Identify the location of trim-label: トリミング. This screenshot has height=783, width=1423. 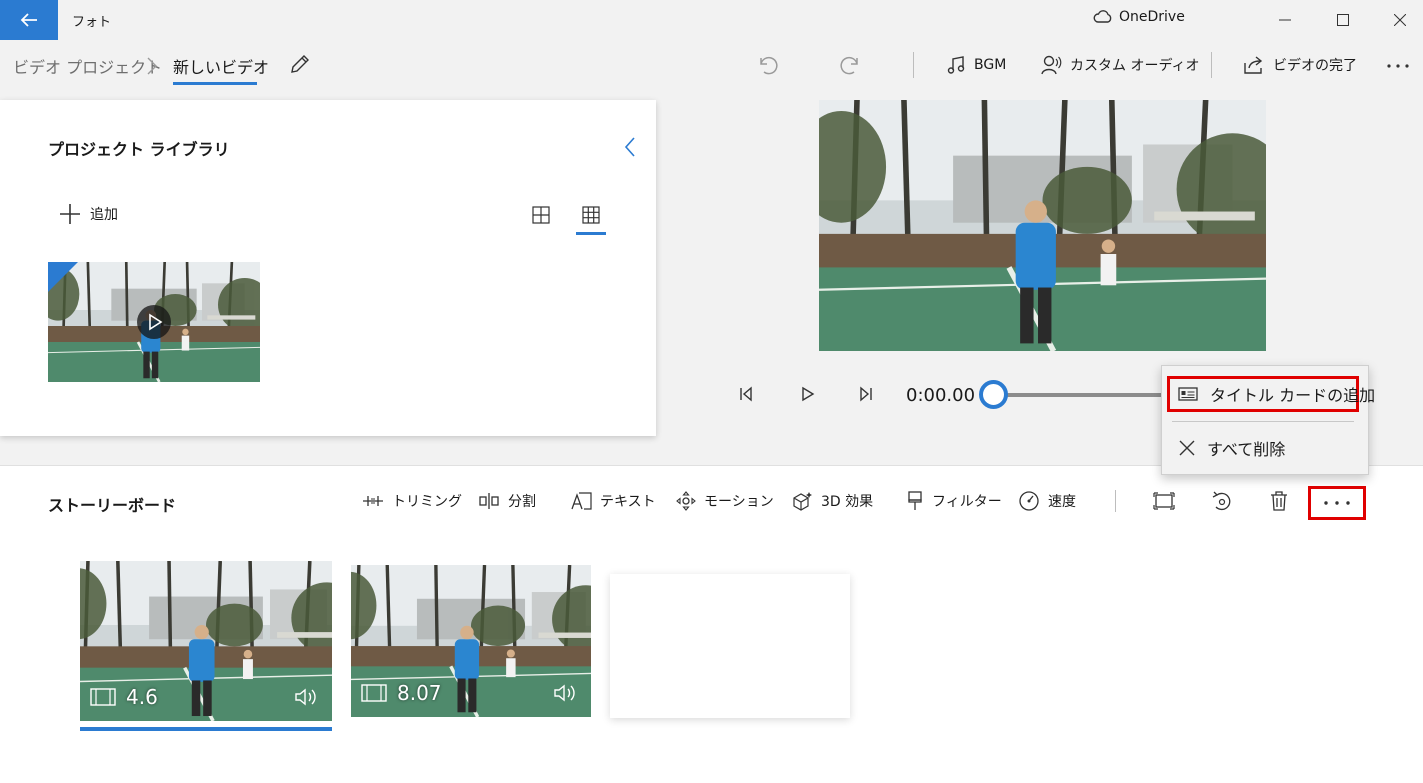
(427, 502).